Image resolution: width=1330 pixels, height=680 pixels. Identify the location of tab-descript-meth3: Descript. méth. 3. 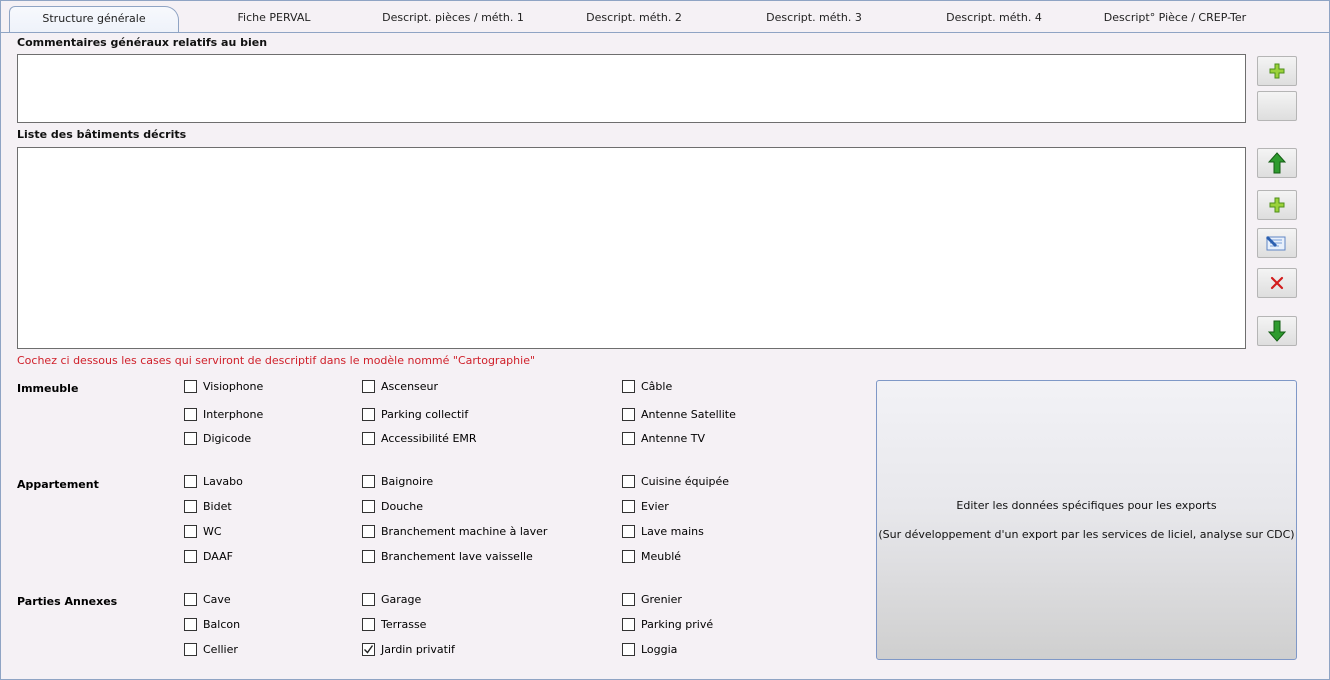
(814, 18).